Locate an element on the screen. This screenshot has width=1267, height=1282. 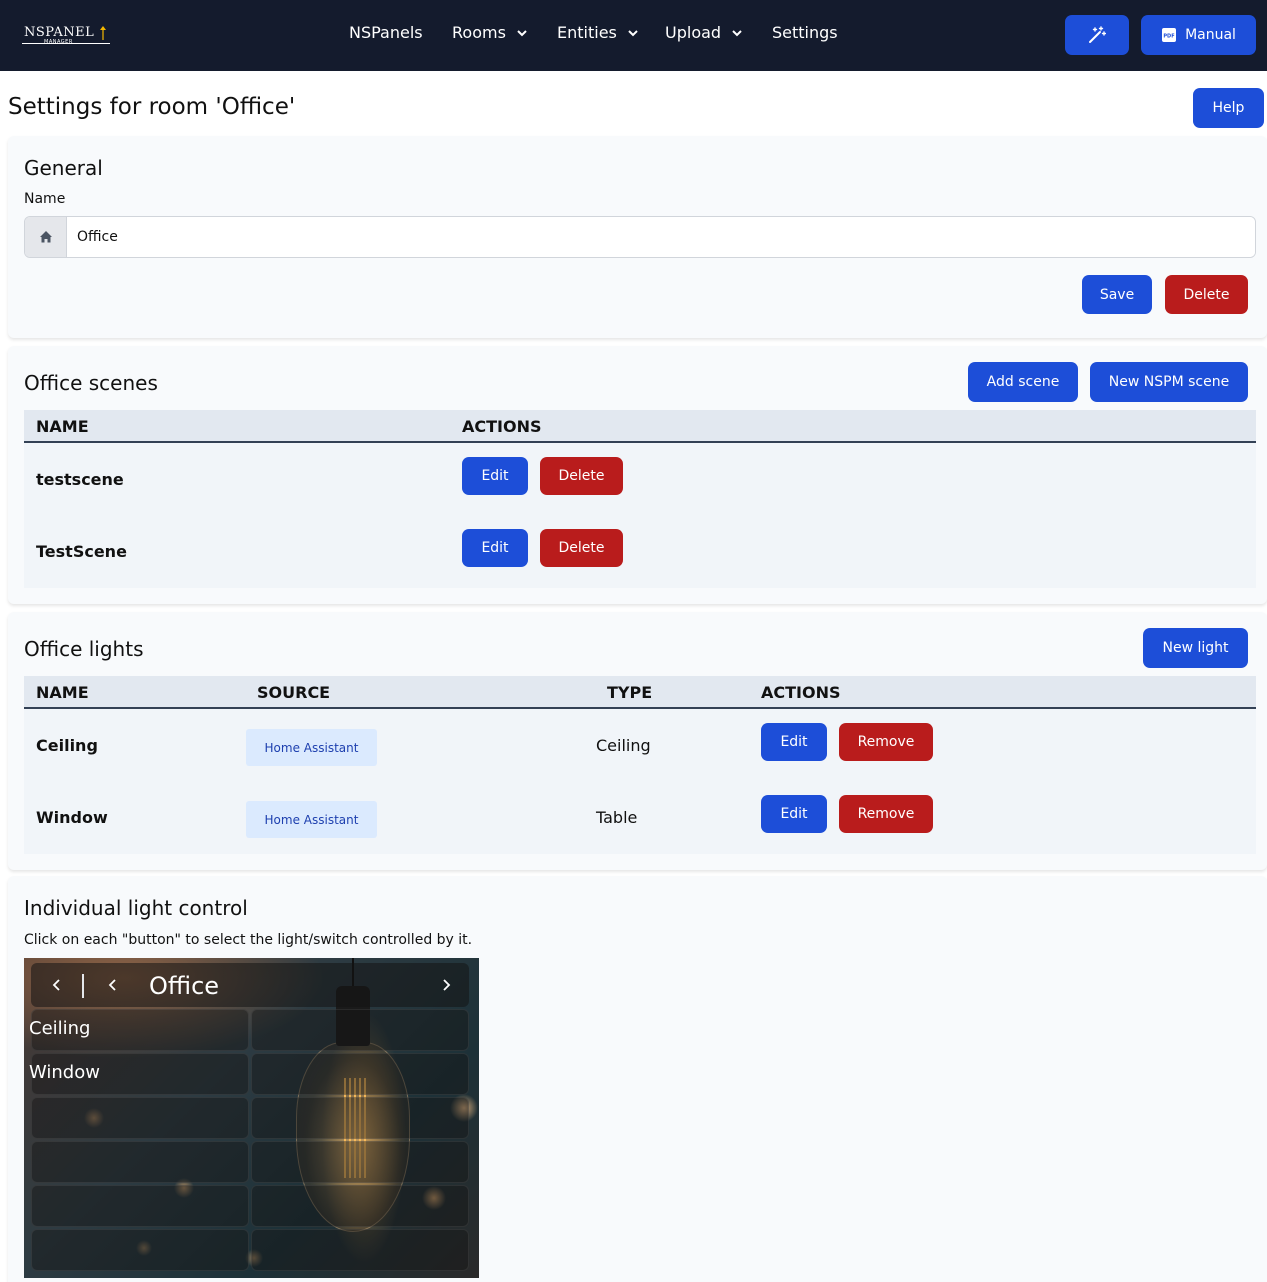
app-logo: NSPANEL MANAGER is located at coordinates (68, 35).